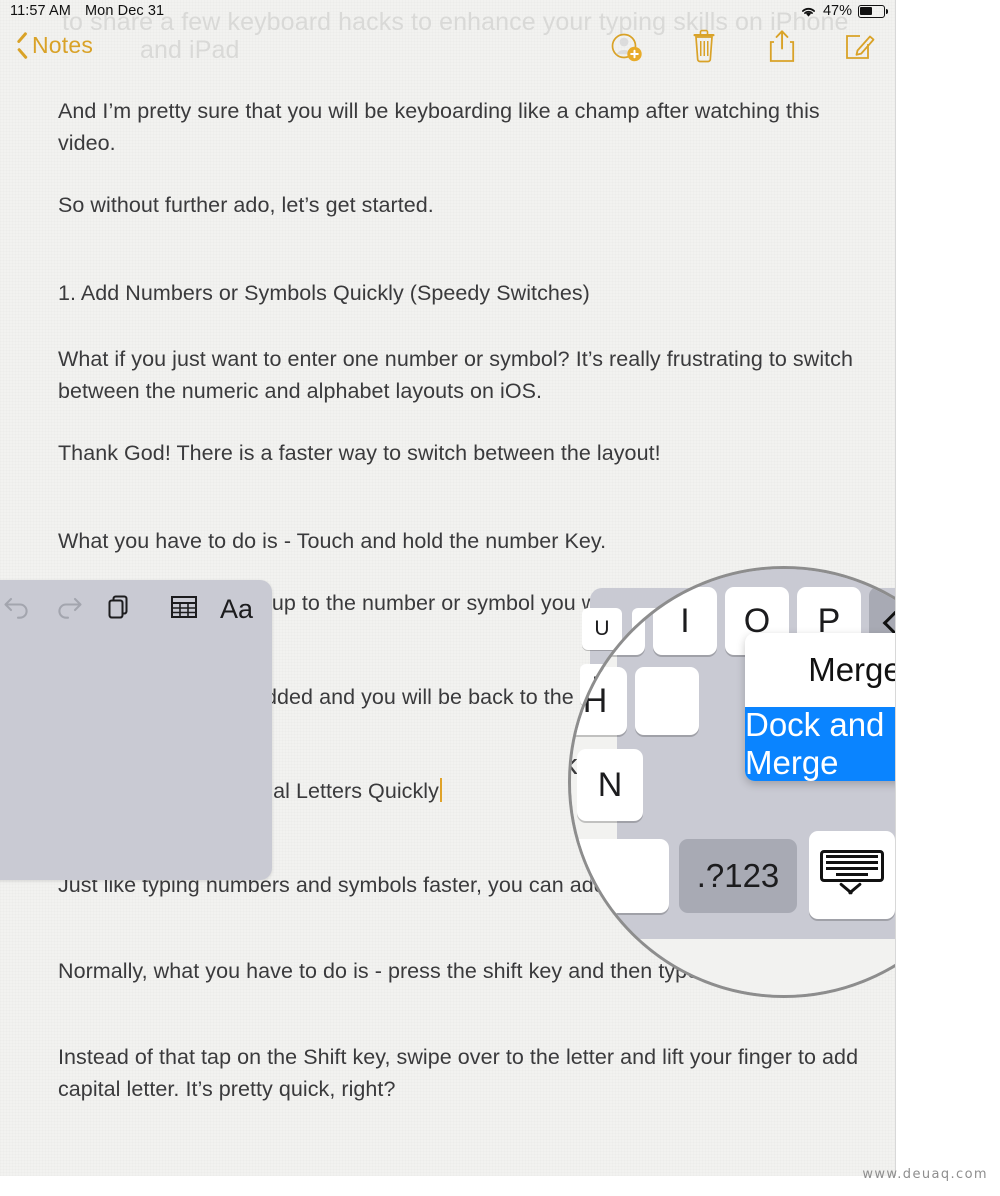 The width and height of the screenshot is (1000, 1196). What do you see at coordinates (17, 609) in the screenshot?
I see `undo-icon` at bounding box center [17, 609].